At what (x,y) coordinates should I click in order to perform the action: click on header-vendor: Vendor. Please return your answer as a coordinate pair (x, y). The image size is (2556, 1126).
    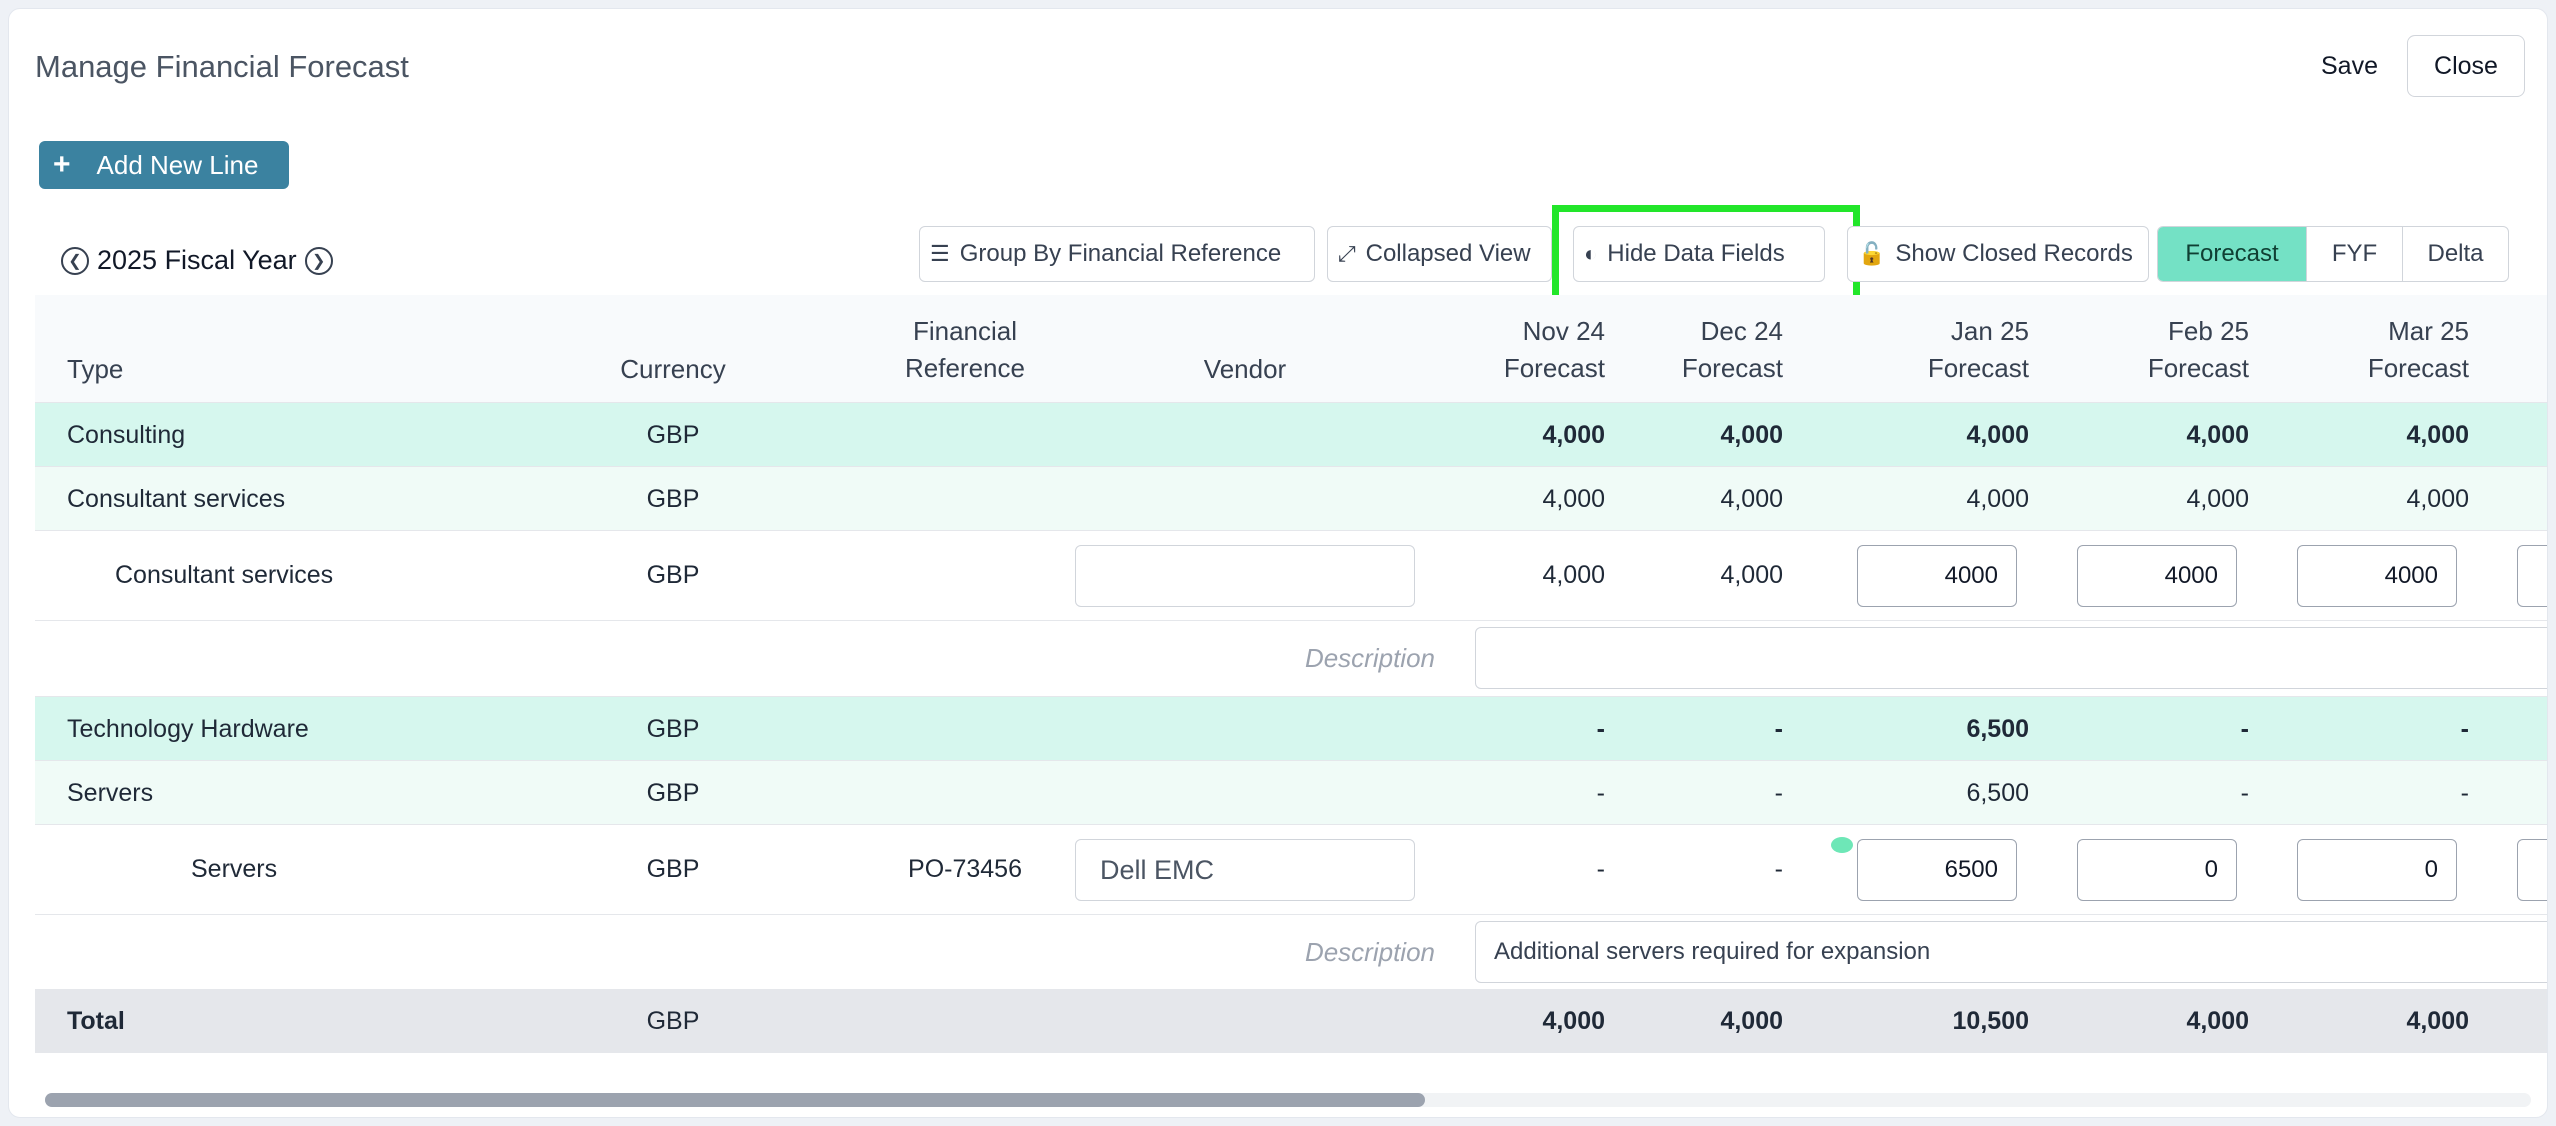
    Looking at the image, I should click on (1245, 369).